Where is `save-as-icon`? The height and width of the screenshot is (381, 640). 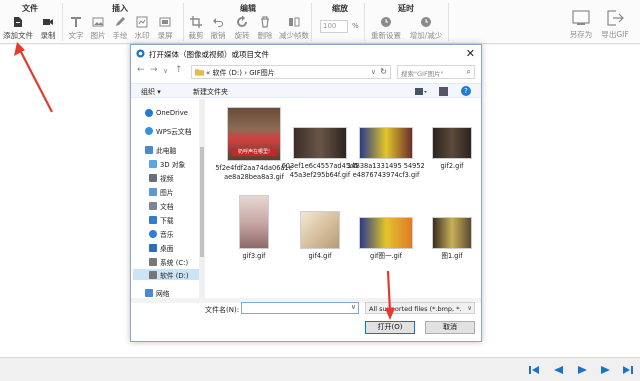
save-as-icon is located at coordinates (581, 17).